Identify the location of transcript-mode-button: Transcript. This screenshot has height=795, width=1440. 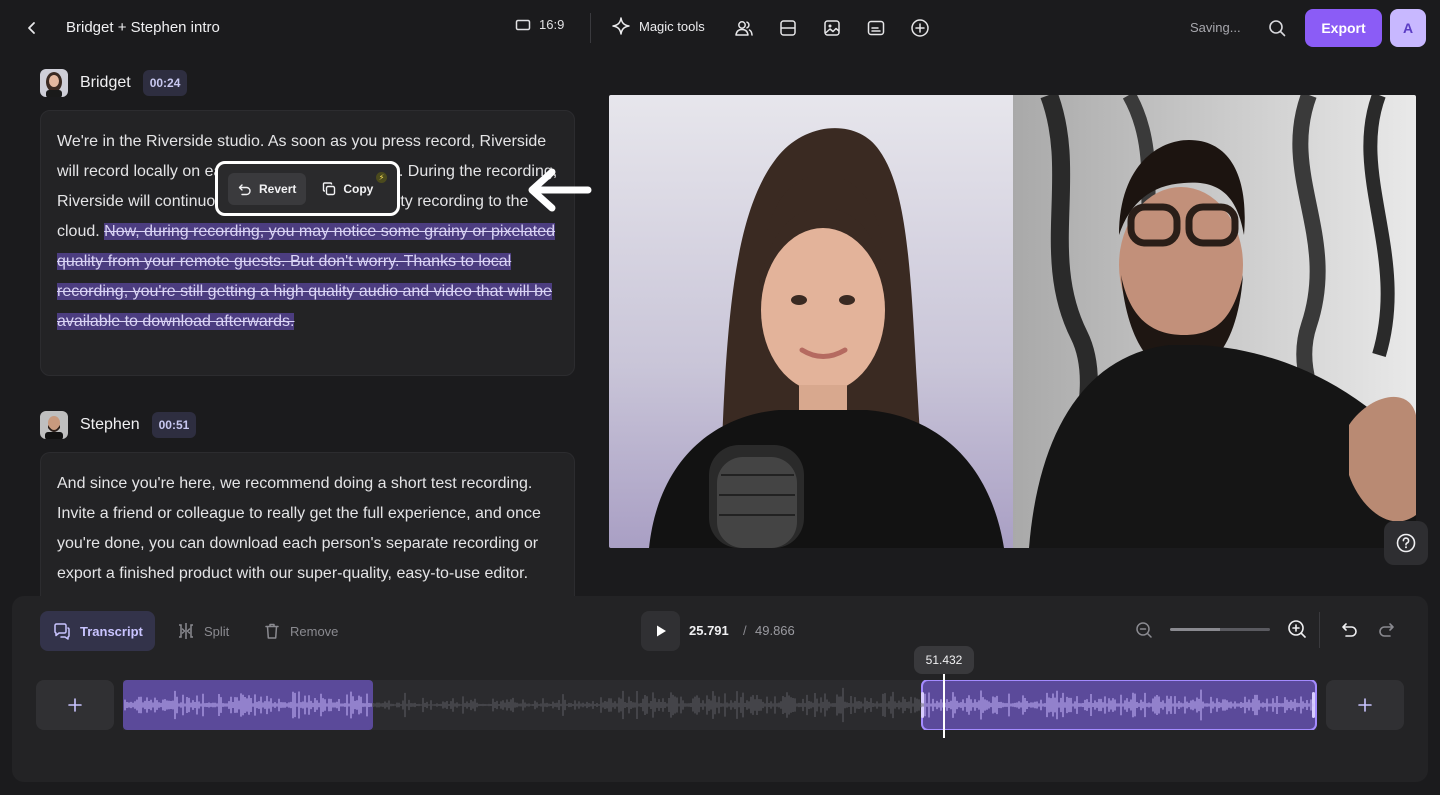
(97, 631).